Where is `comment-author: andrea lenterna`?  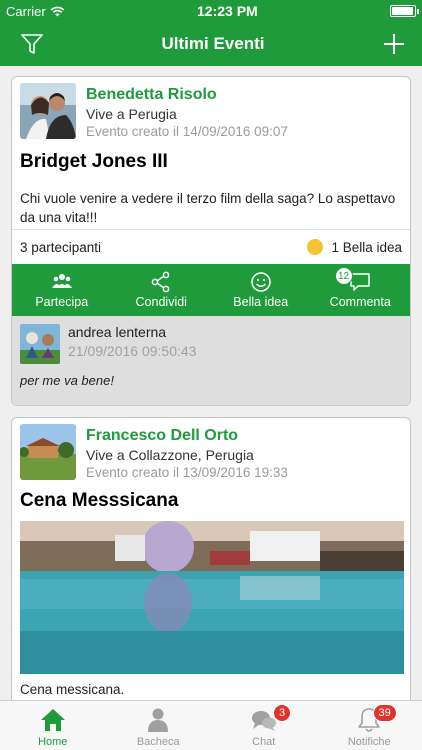 comment-author: andrea lenterna is located at coordinates (117, 332).